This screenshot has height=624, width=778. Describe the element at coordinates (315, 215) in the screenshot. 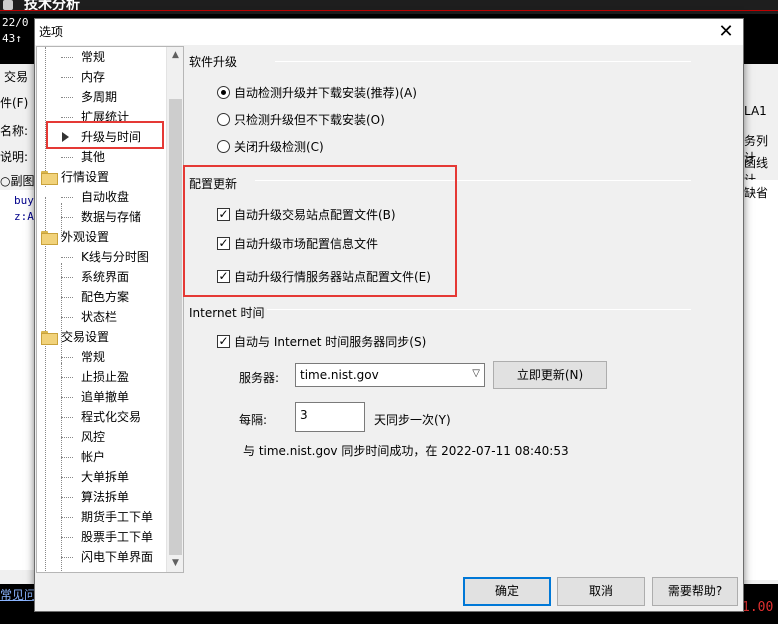

I see `checkbox-label: 自动升级交易站点配置文件(B)` at that location.